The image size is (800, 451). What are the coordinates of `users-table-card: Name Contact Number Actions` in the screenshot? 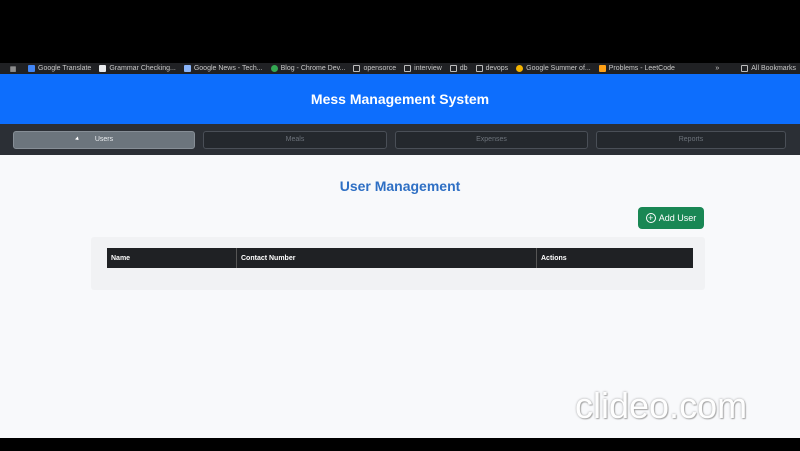 It's located at (398, 263).